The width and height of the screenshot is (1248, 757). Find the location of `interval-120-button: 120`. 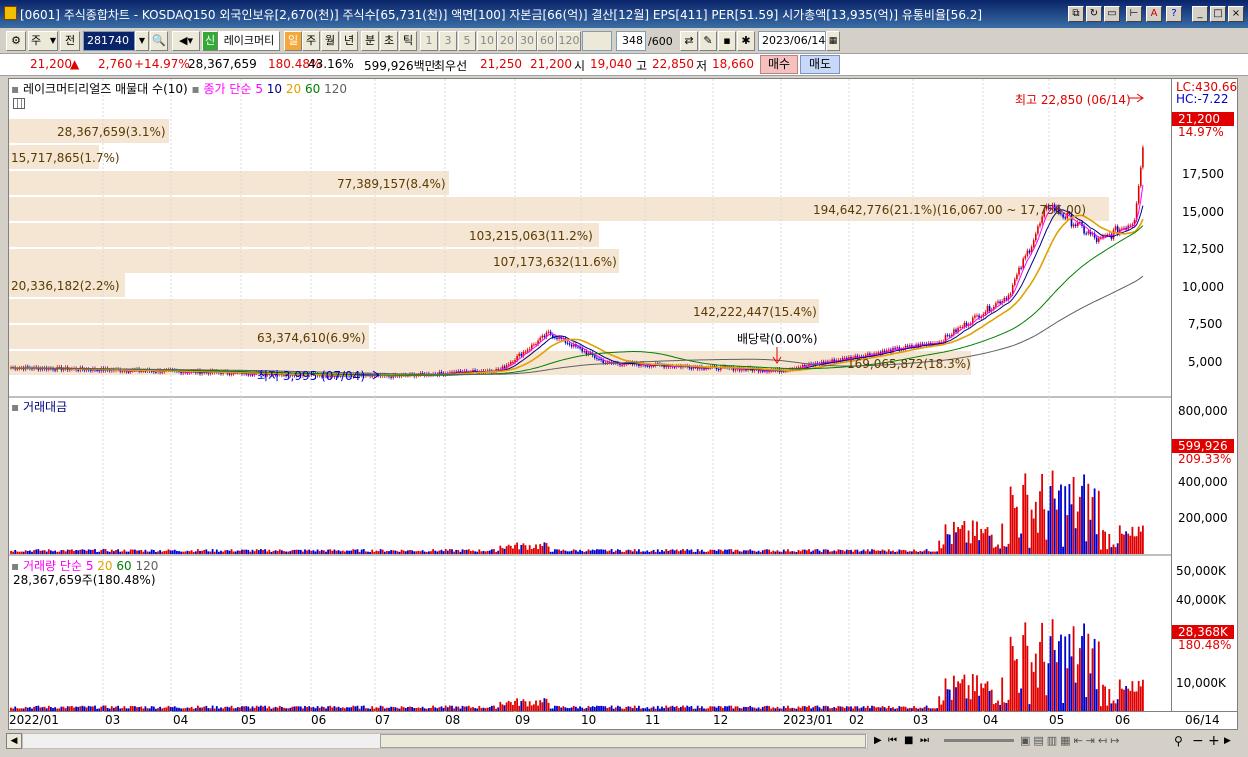

interval-120-button: 120 is located at coordinates (569, 41).